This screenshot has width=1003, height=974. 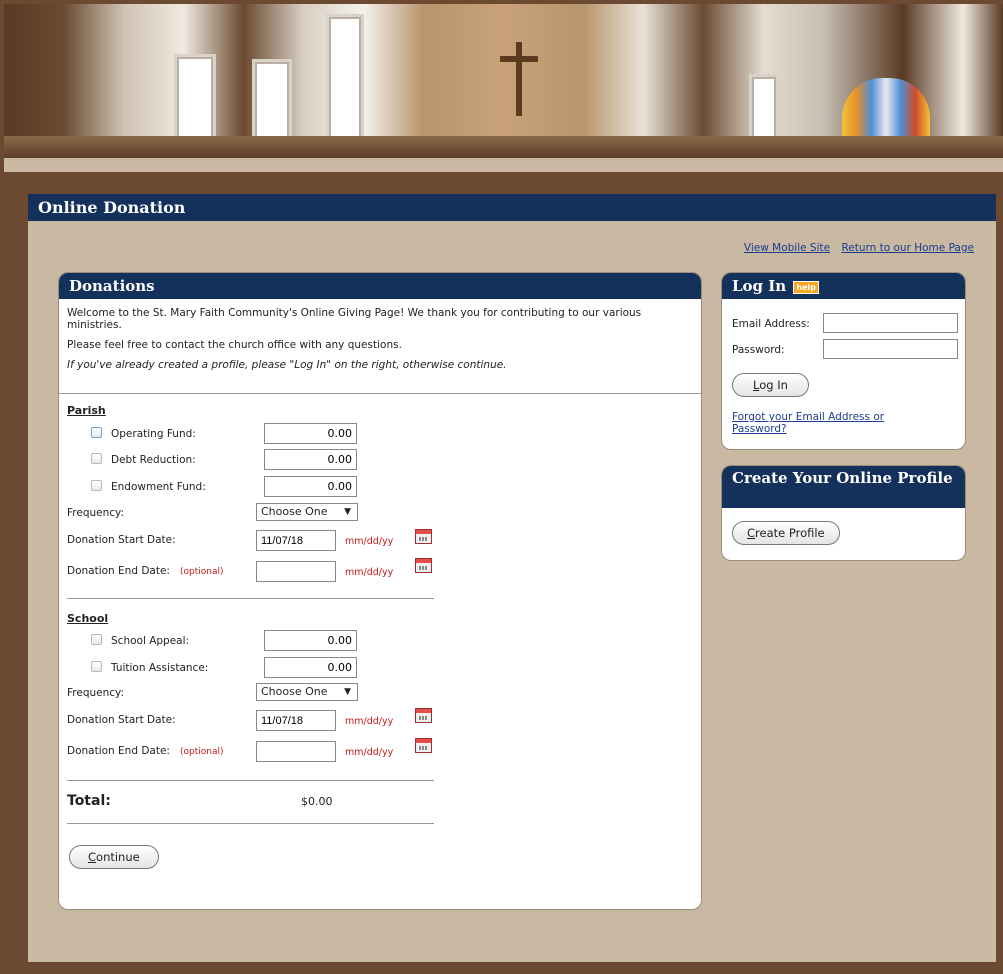 What do you see at coordinates (907, 248) in the screenshot?
I see `return-home-link: Return to our Home Page` at bounding box center [907, 248].